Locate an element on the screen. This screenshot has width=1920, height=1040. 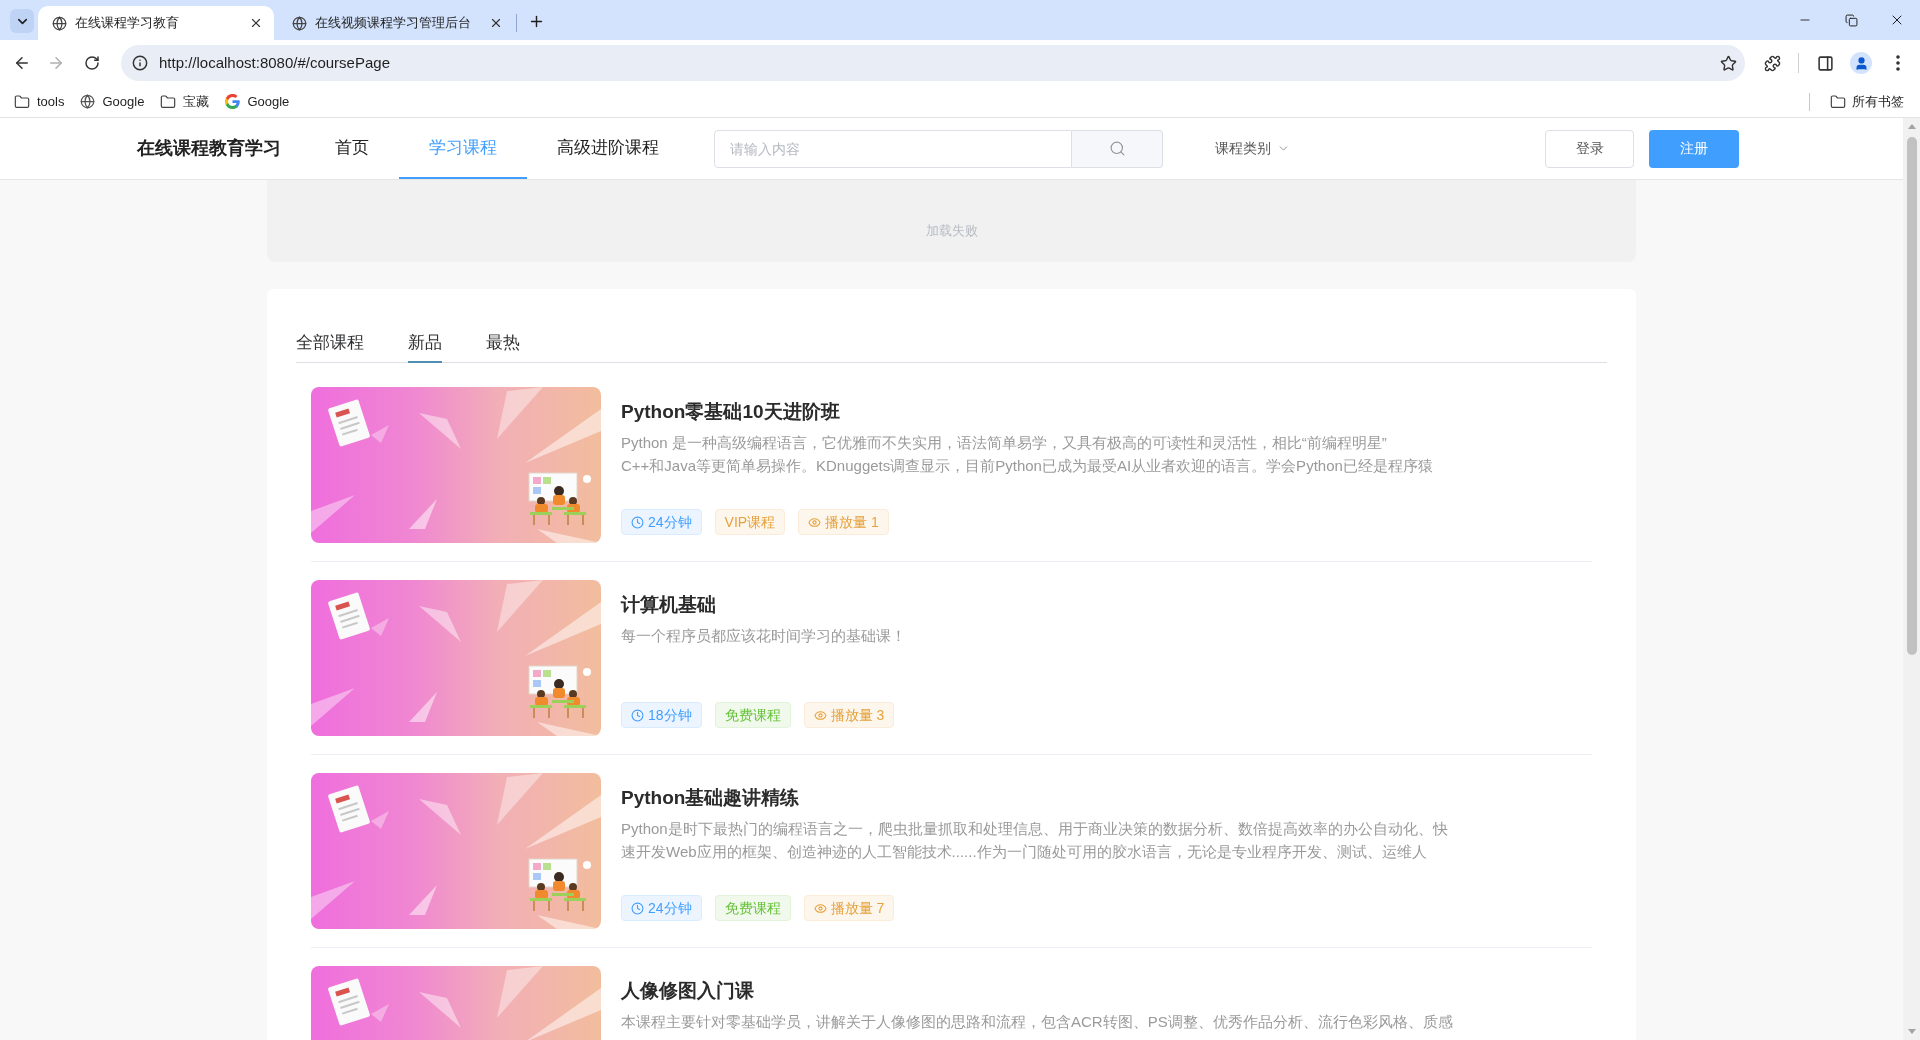
course-description: Python 是一种高级编程语言，它优雅而不失实用，语法简单易学，又具有极高的可读性和灵活性，相比“前编程明星” C++和Java等更简单易操作。KDnuggets调查显示，目前Python已成为最受AI从业者欢迎的语言。学会Python已经是程序猿 is located at coordinates (1027, 454).